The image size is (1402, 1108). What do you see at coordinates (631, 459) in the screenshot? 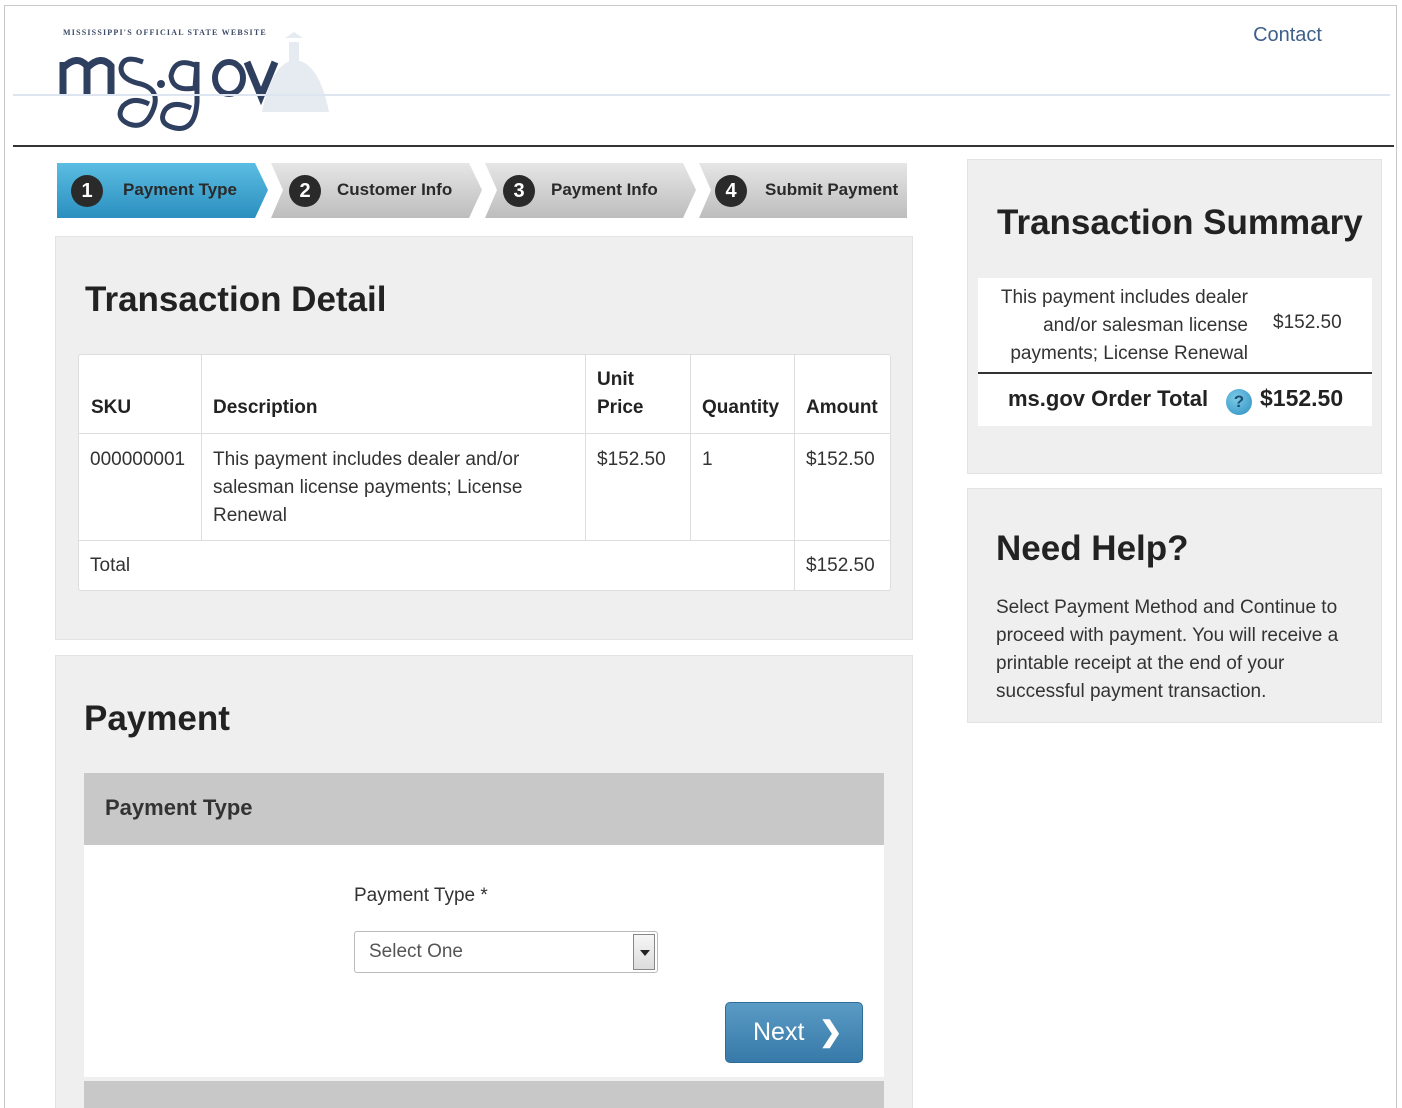
I see `row-unit-price: $152.50` at bounding box center [631, 459].